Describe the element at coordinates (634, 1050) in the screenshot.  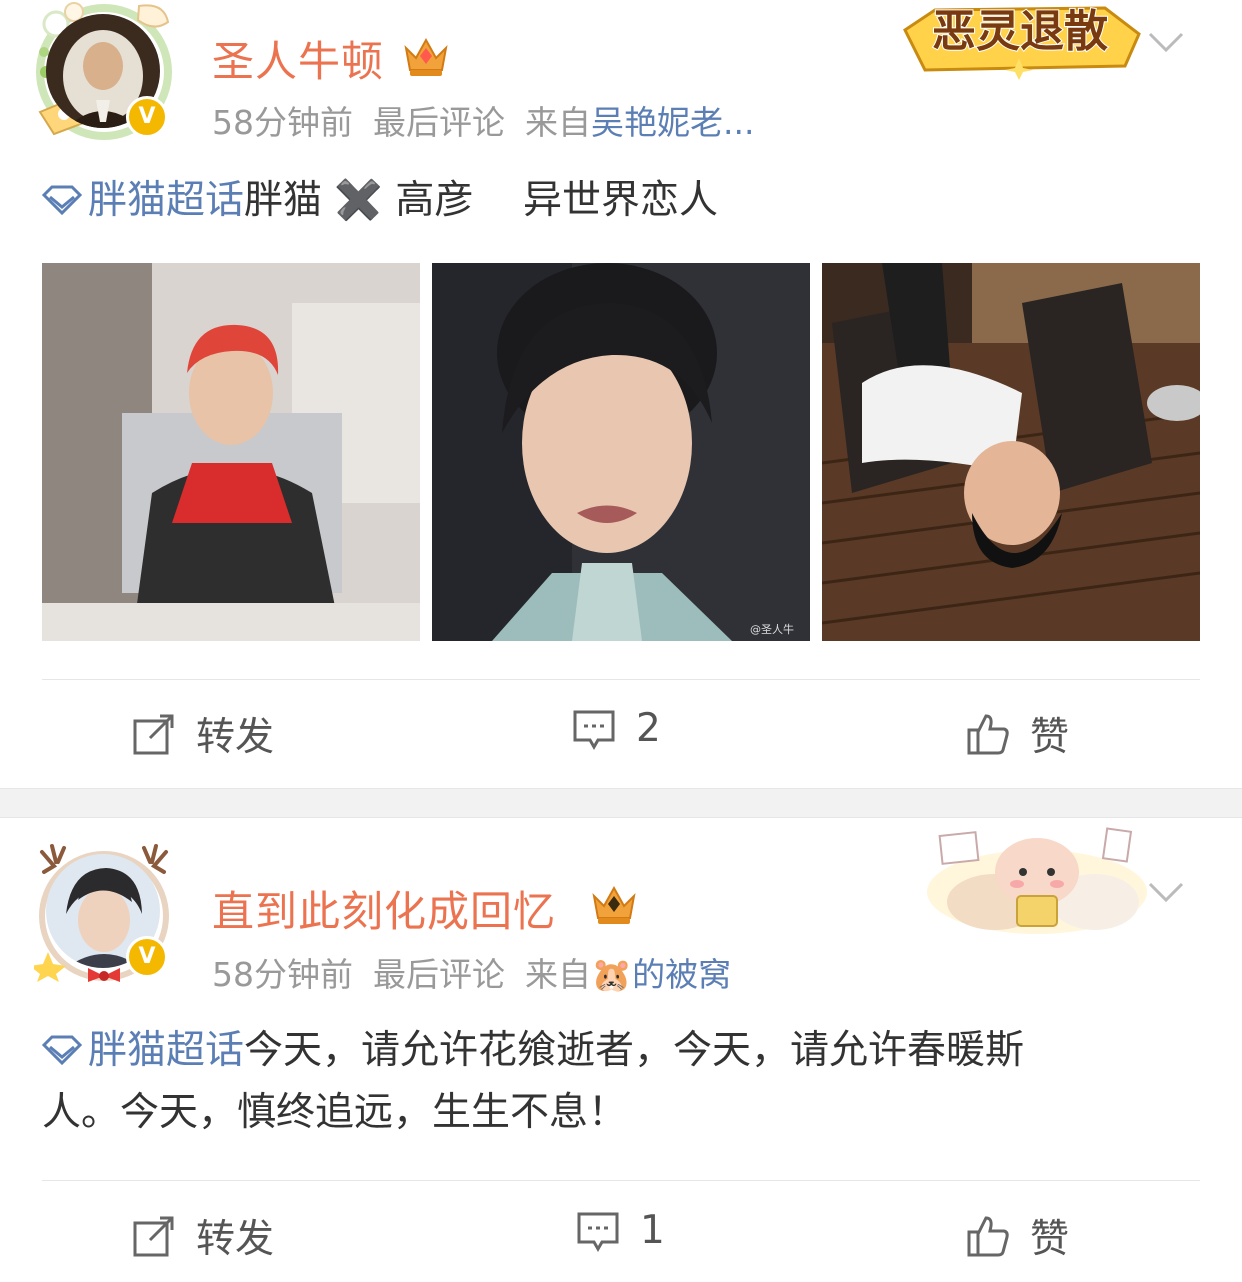
I see `post-text: 今天，请允许花飨逝者，今天，请允许春暖斯` at that location.